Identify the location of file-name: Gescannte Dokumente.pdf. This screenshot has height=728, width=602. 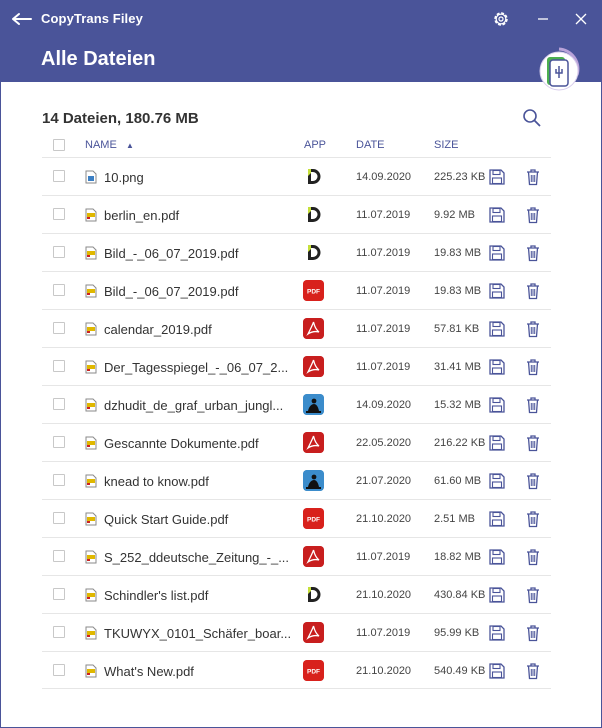
(199, 443).